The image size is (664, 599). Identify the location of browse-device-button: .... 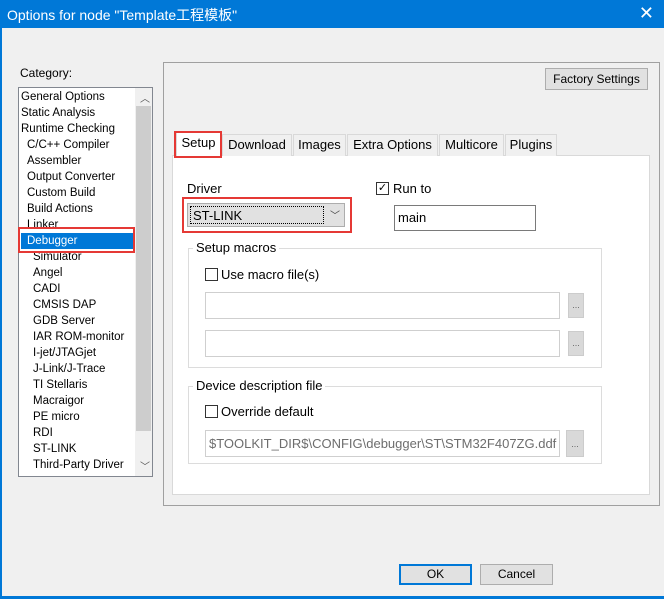
(575, 443).